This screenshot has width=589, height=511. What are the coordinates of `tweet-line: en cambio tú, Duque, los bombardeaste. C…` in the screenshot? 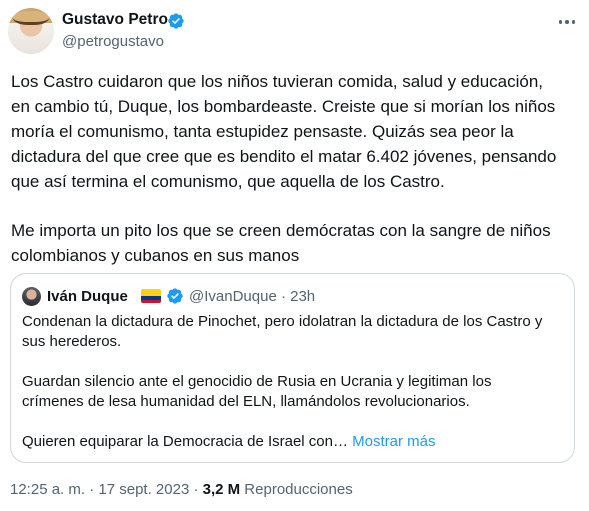 It's located at (283, 106).